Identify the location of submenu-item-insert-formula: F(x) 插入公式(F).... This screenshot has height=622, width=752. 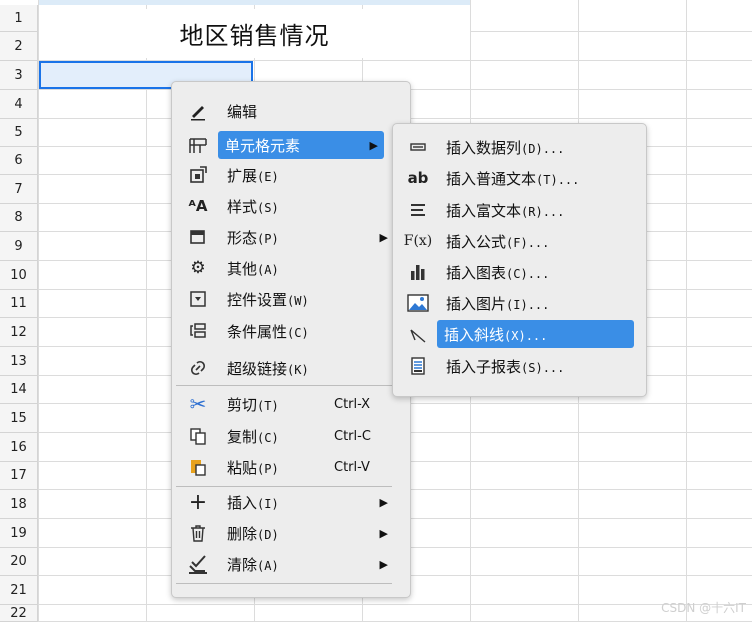
(519, 241).